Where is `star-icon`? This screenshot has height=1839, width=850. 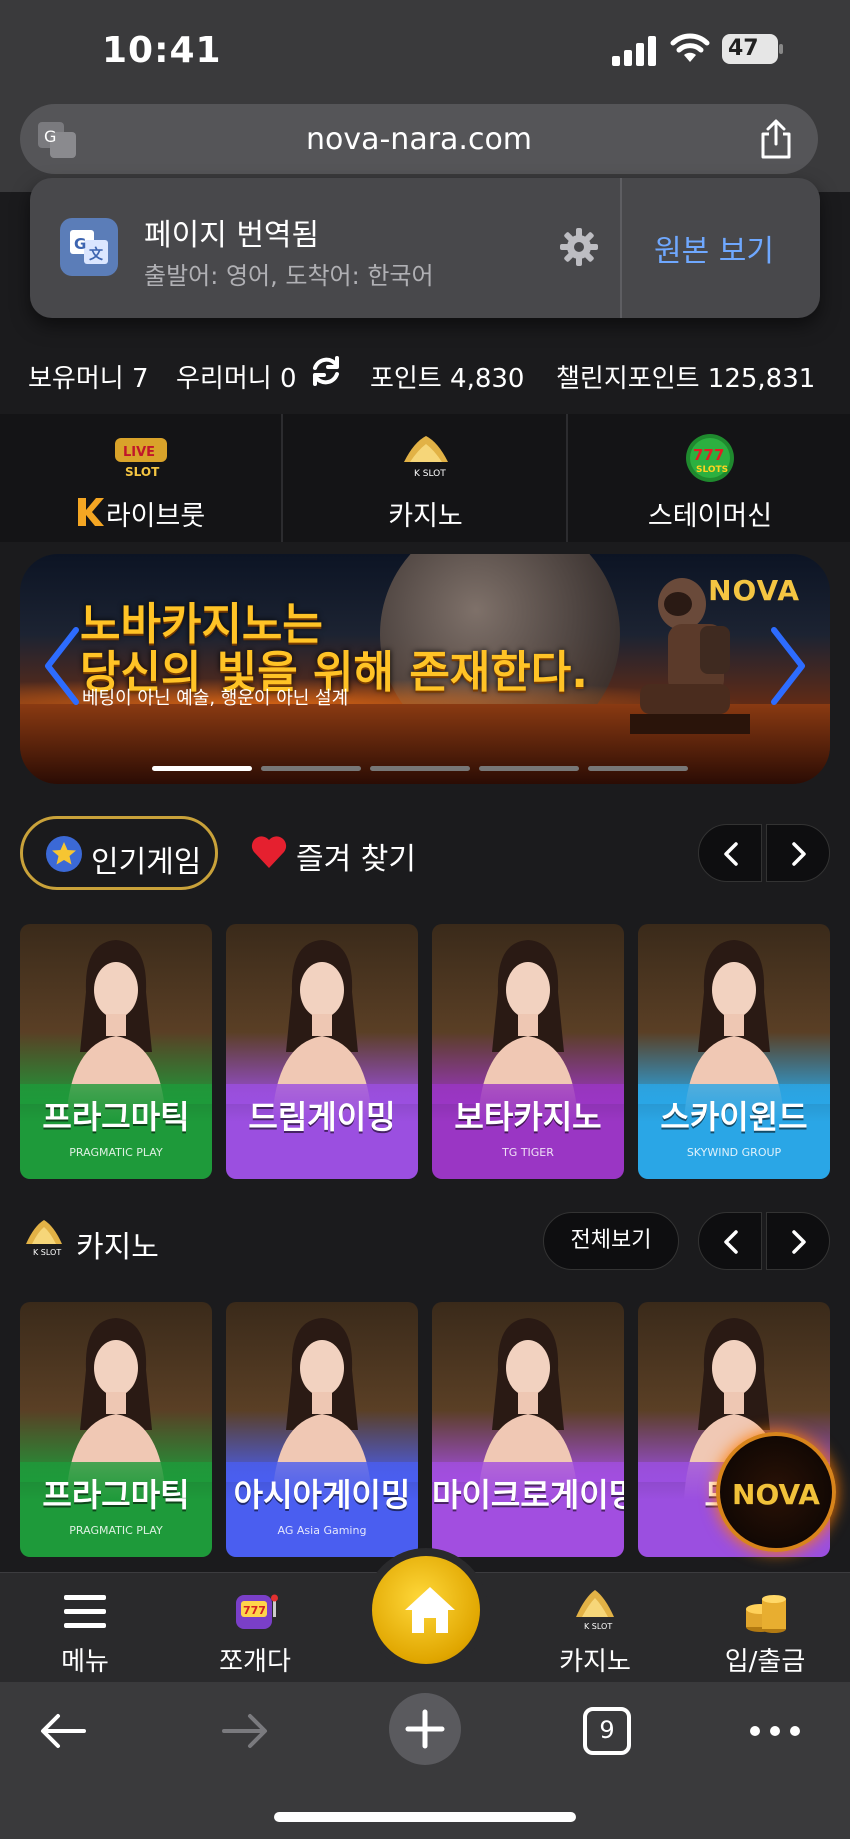 star-icon is located at coordinates (64, 854).